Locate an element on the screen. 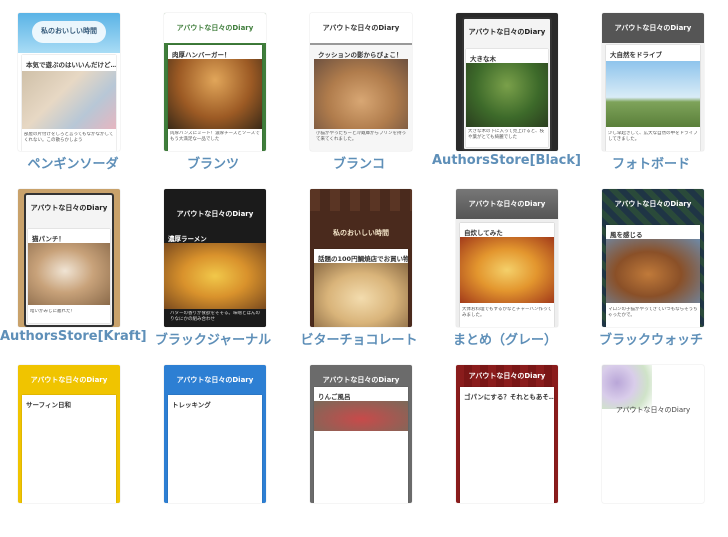 This screenshot has width=728, height=537. theme-thumbnail: アバウトな日々のDiary サーフィン日和 is located at coordinates (69, 434).